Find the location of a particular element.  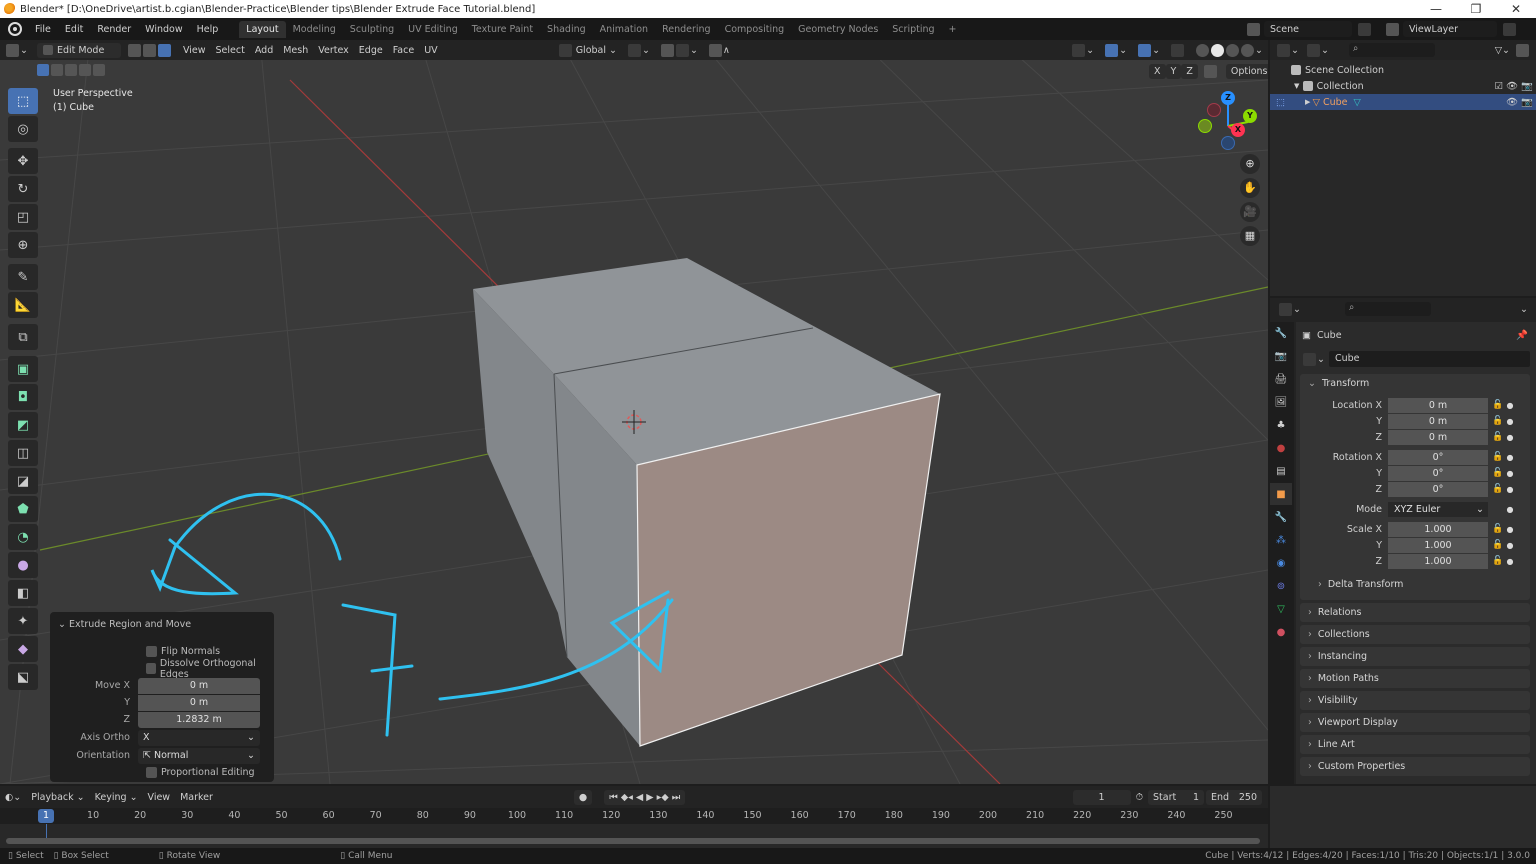

rotation-y-field: 0° is located at coordinates (1438, 473).